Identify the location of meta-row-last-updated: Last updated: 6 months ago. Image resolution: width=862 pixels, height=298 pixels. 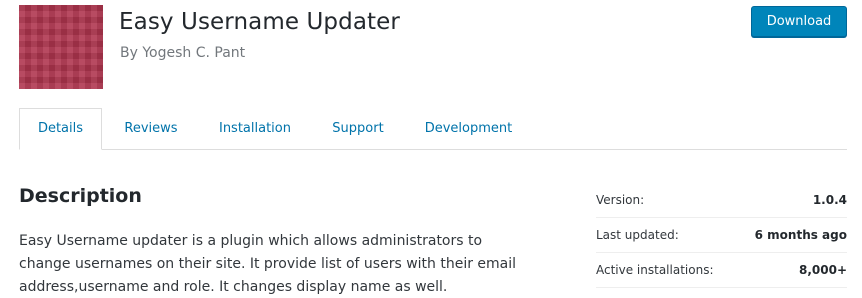
(721, 235).